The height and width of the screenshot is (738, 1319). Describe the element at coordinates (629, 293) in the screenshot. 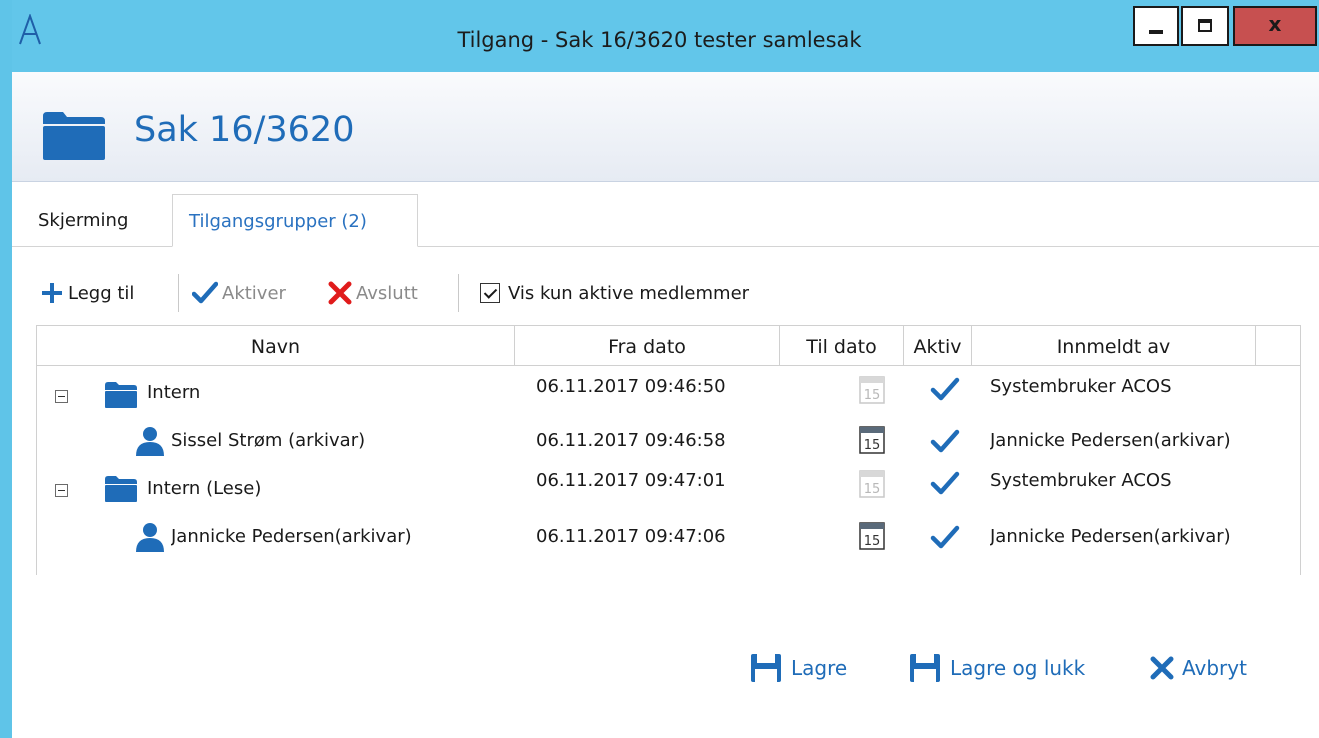

I see `active-only-label: Vis kun aktive medlemmer` at that location.